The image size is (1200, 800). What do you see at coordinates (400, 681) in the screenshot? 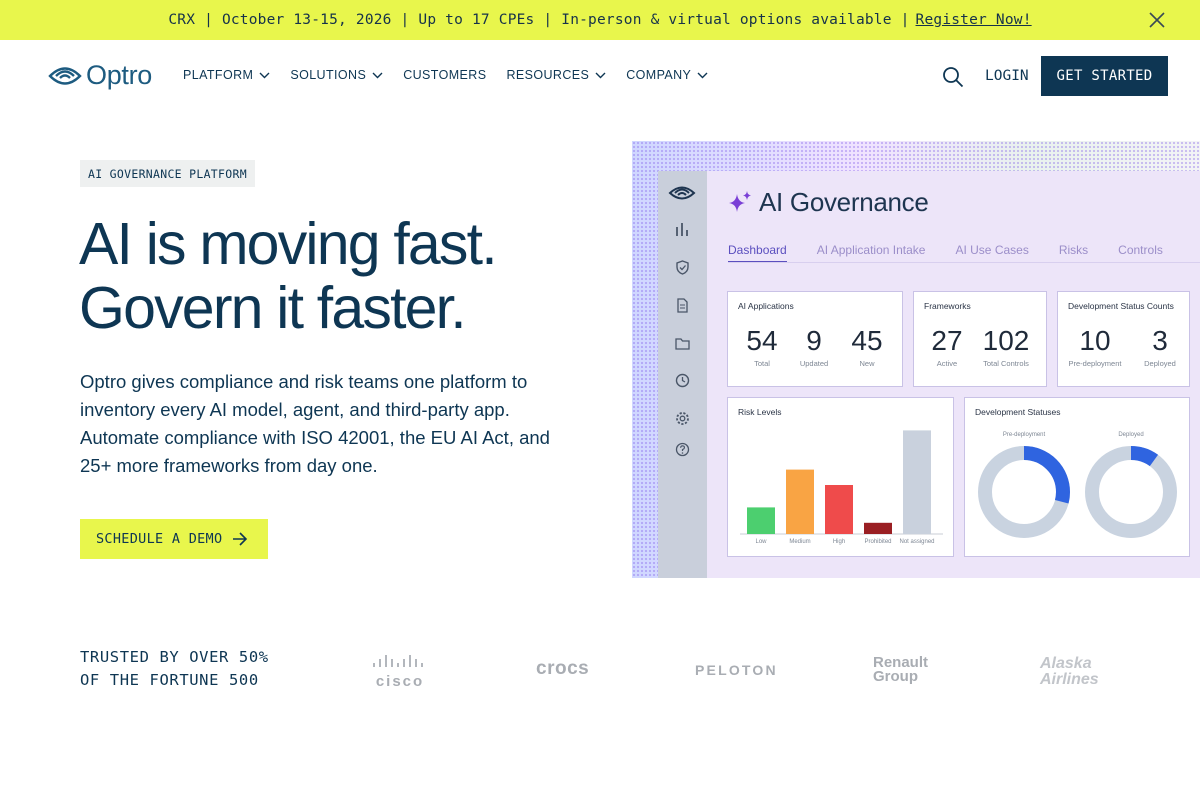
I see `cisco-wordmark: cisco` at bounding box center [400, 681].